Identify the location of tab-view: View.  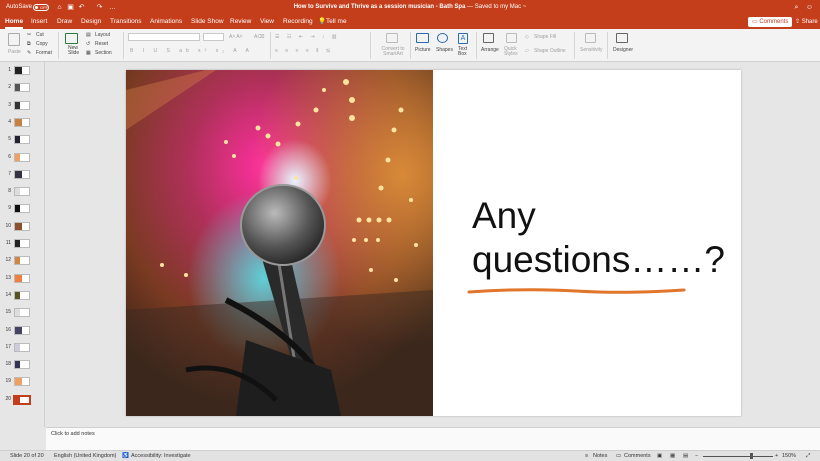
(267, 22).